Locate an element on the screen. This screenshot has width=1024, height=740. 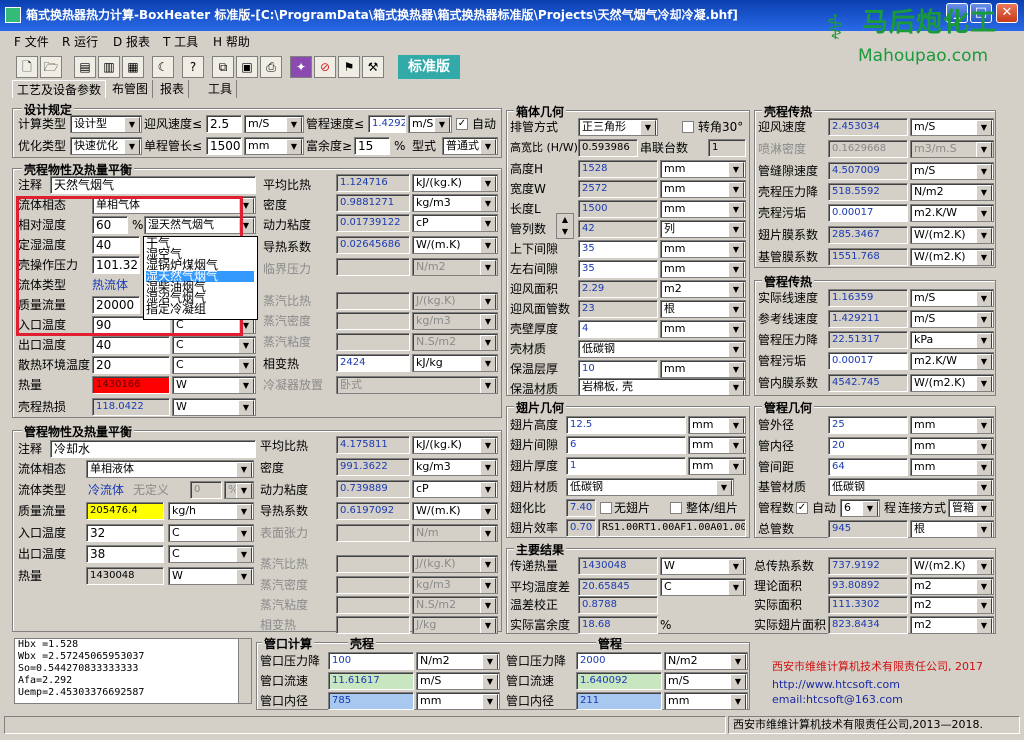
flag-icon: ⚑ is located at coordinates (349, 67).